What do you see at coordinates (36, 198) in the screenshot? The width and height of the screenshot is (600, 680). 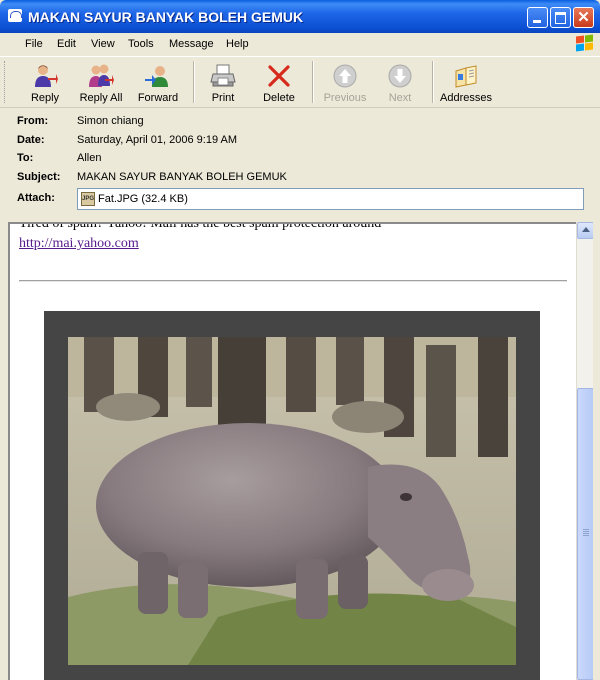 I see `attach-label: Attach:` at bounding box center [36, 198].